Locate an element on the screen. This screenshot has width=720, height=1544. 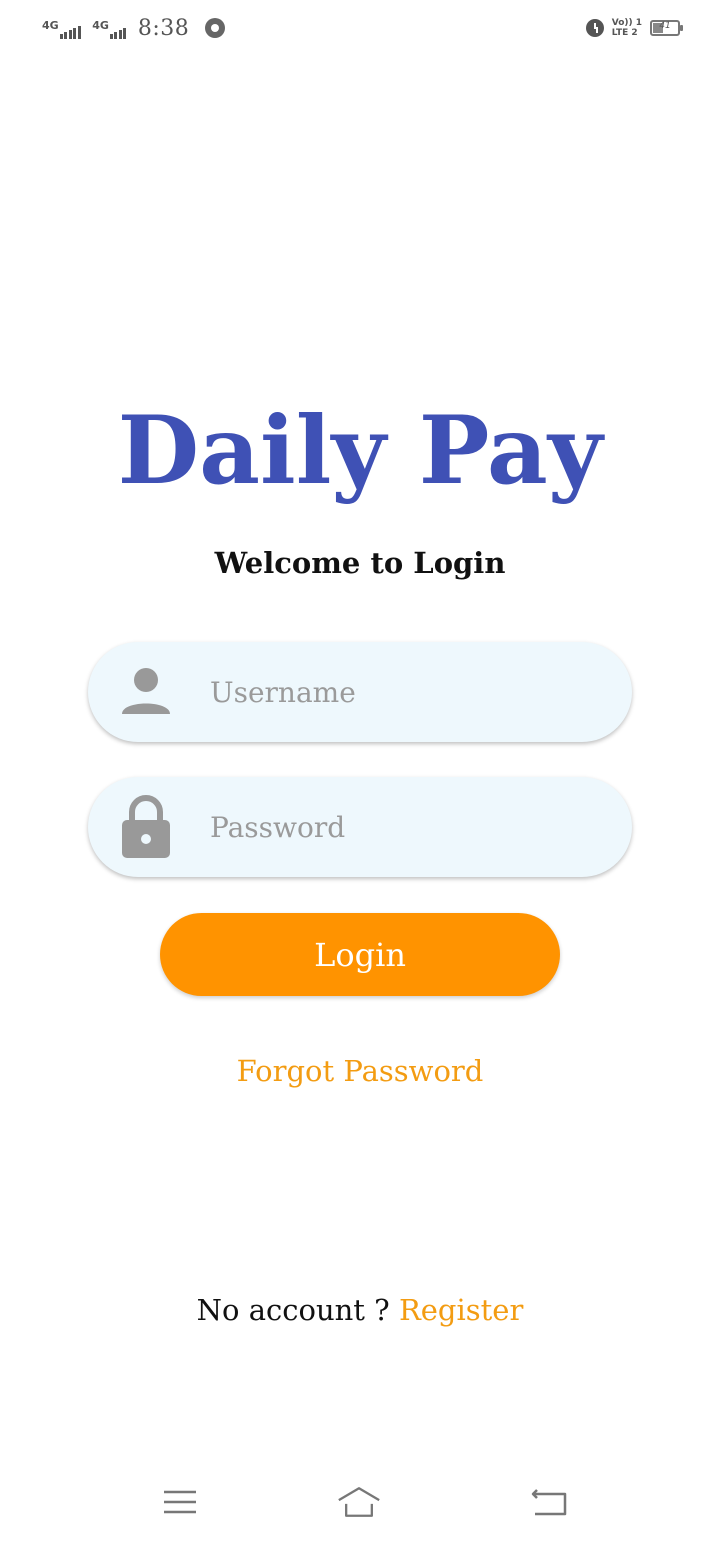
network-1-indicator: 4G is located at coordinates (62, 28).